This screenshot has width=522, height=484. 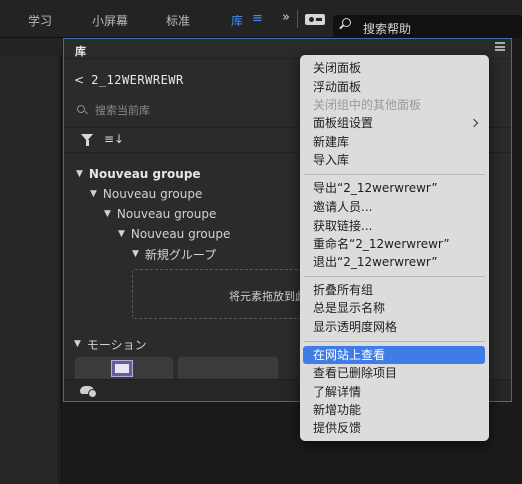 I want to click on workspace-tab-standard: 标准, so click(x=178, y=20).